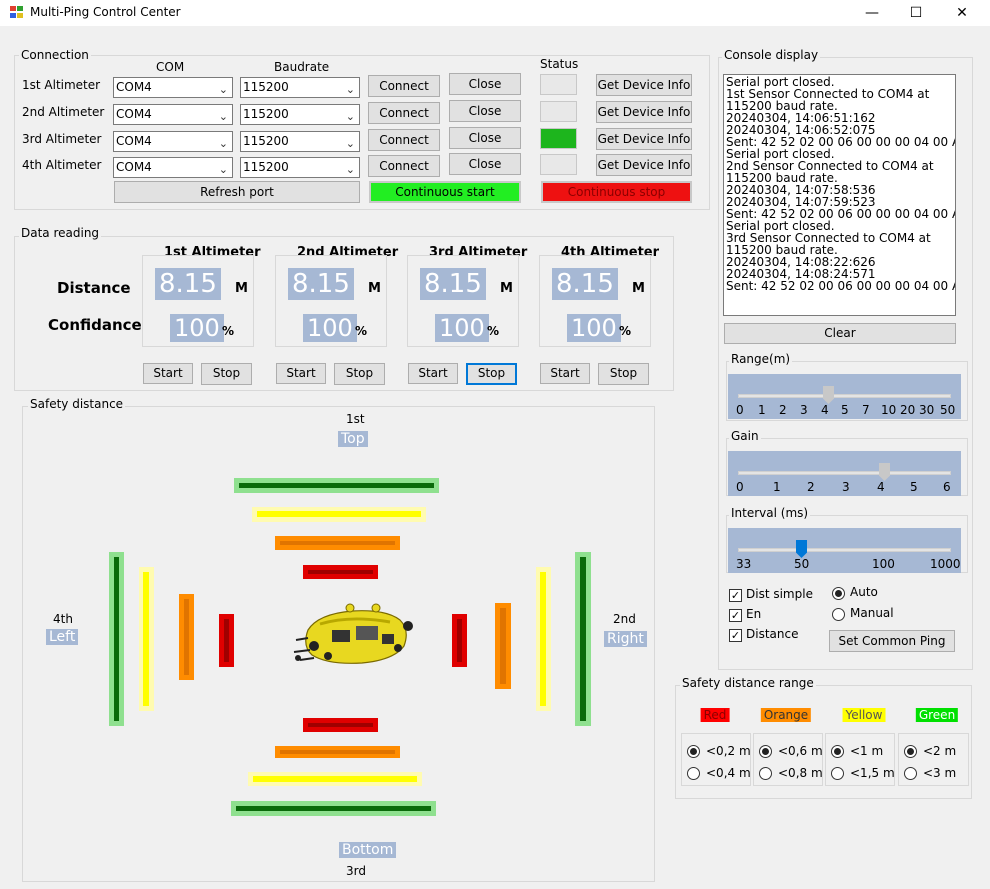  Describe the element at coordinates (353, 633) in the screenshot. I see `rov-vehicle-image` at that location.